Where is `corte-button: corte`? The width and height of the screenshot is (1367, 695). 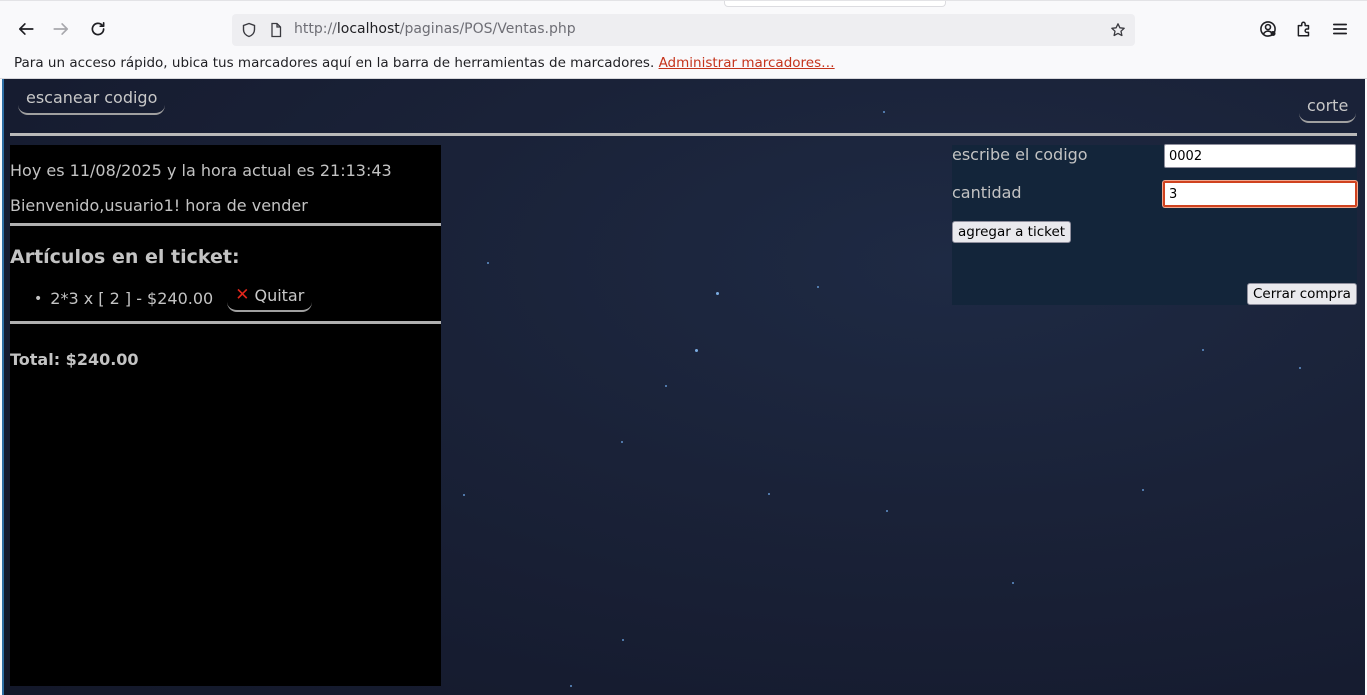 corte-button: corte is located at coordinates (1328, 109).